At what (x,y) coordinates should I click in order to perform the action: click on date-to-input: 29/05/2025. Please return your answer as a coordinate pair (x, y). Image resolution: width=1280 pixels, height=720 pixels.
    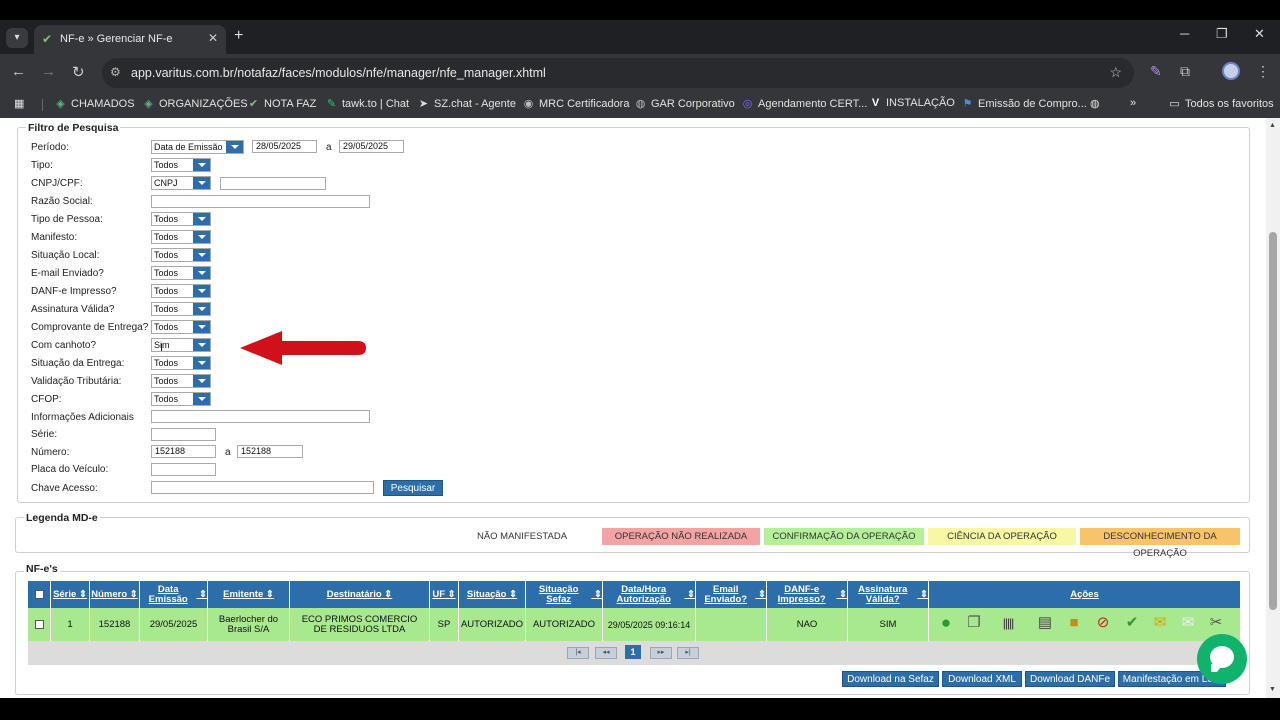
    Looking at the image, I should click on (371, 146).